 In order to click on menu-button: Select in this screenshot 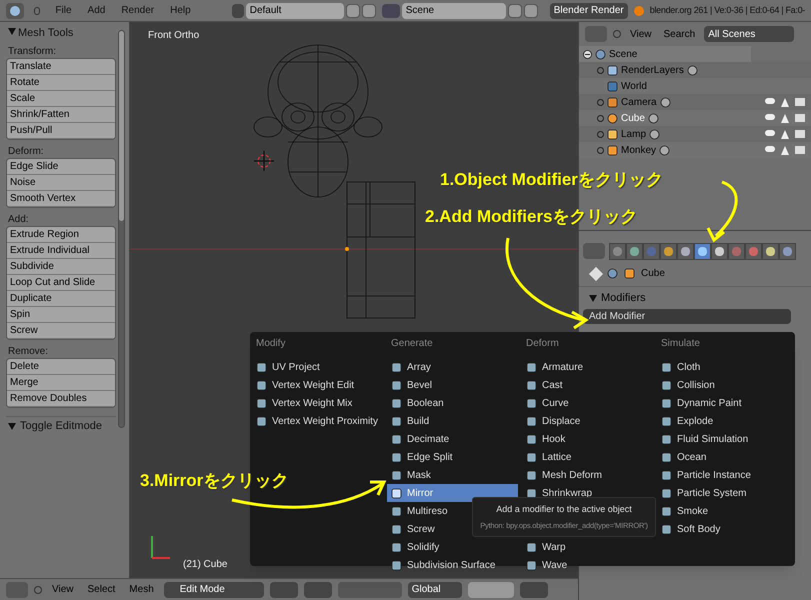, I will do `click(102, 589)`.